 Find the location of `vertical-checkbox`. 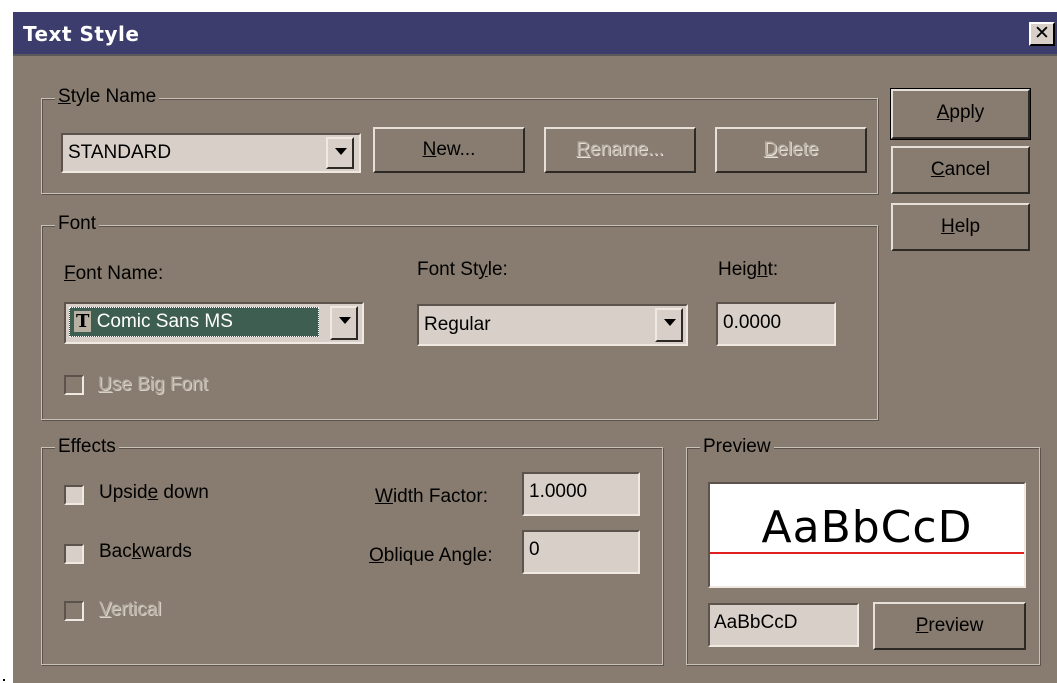

vertical-checkbox is located at coordinates (74, 611).